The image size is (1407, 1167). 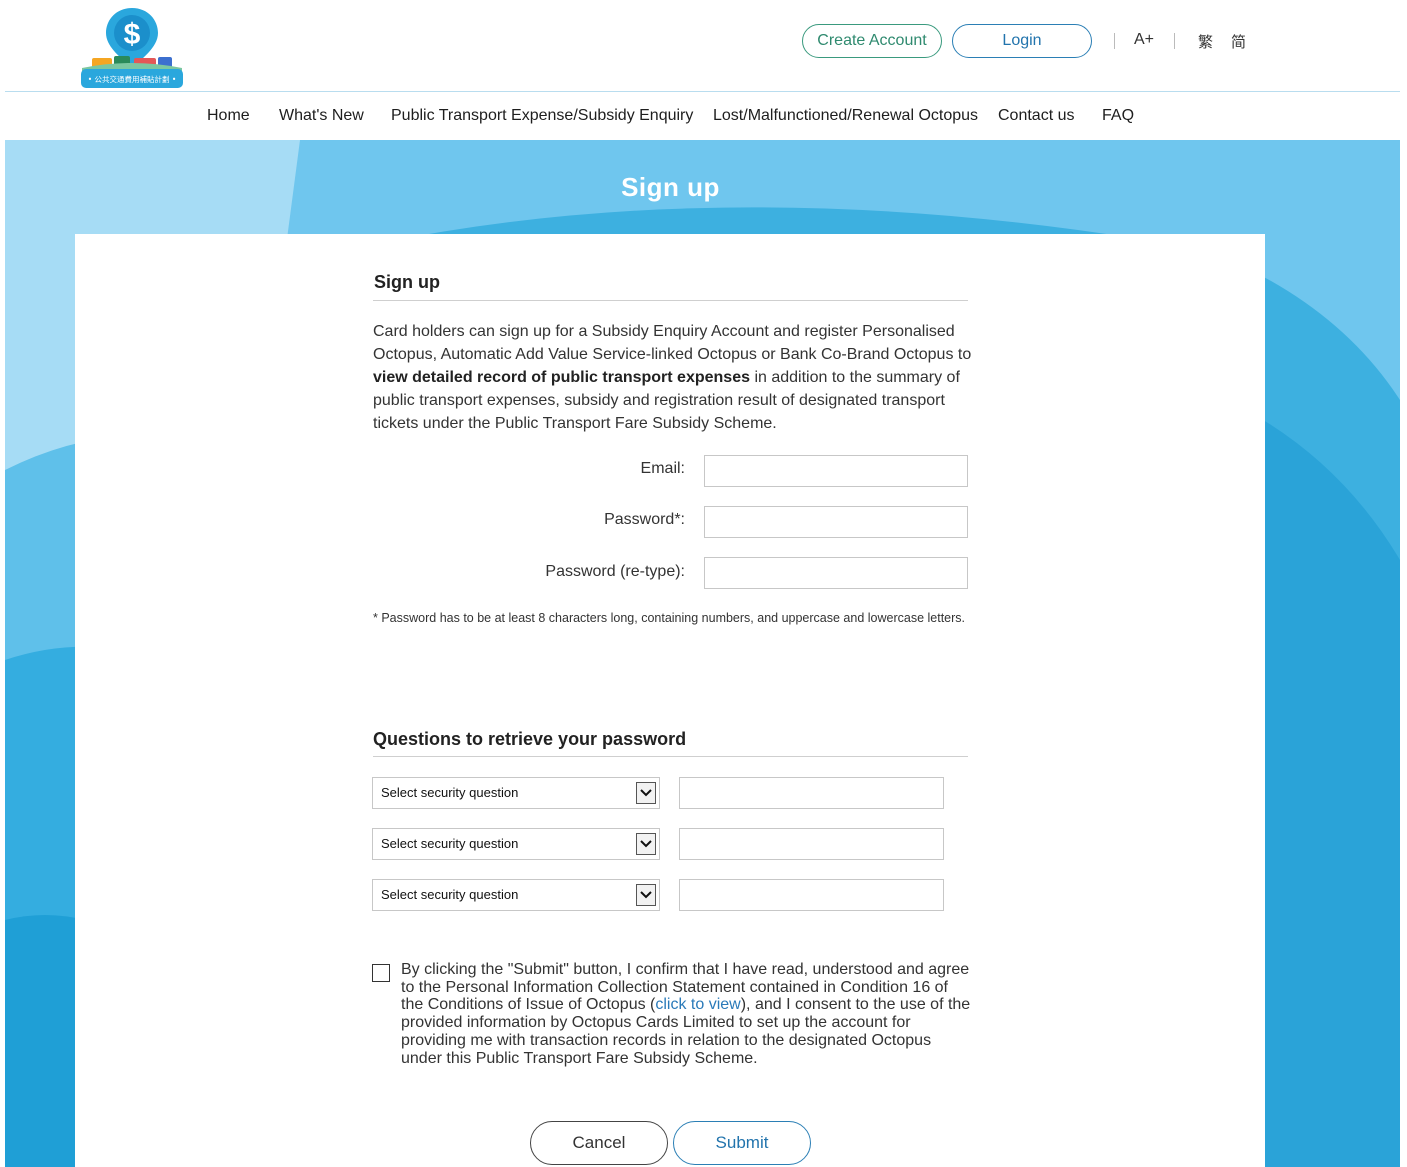 What do you see at coordinates (662, 468) in the screenshot?
I see `email-label: Email:` at bounding box center [662, 468].